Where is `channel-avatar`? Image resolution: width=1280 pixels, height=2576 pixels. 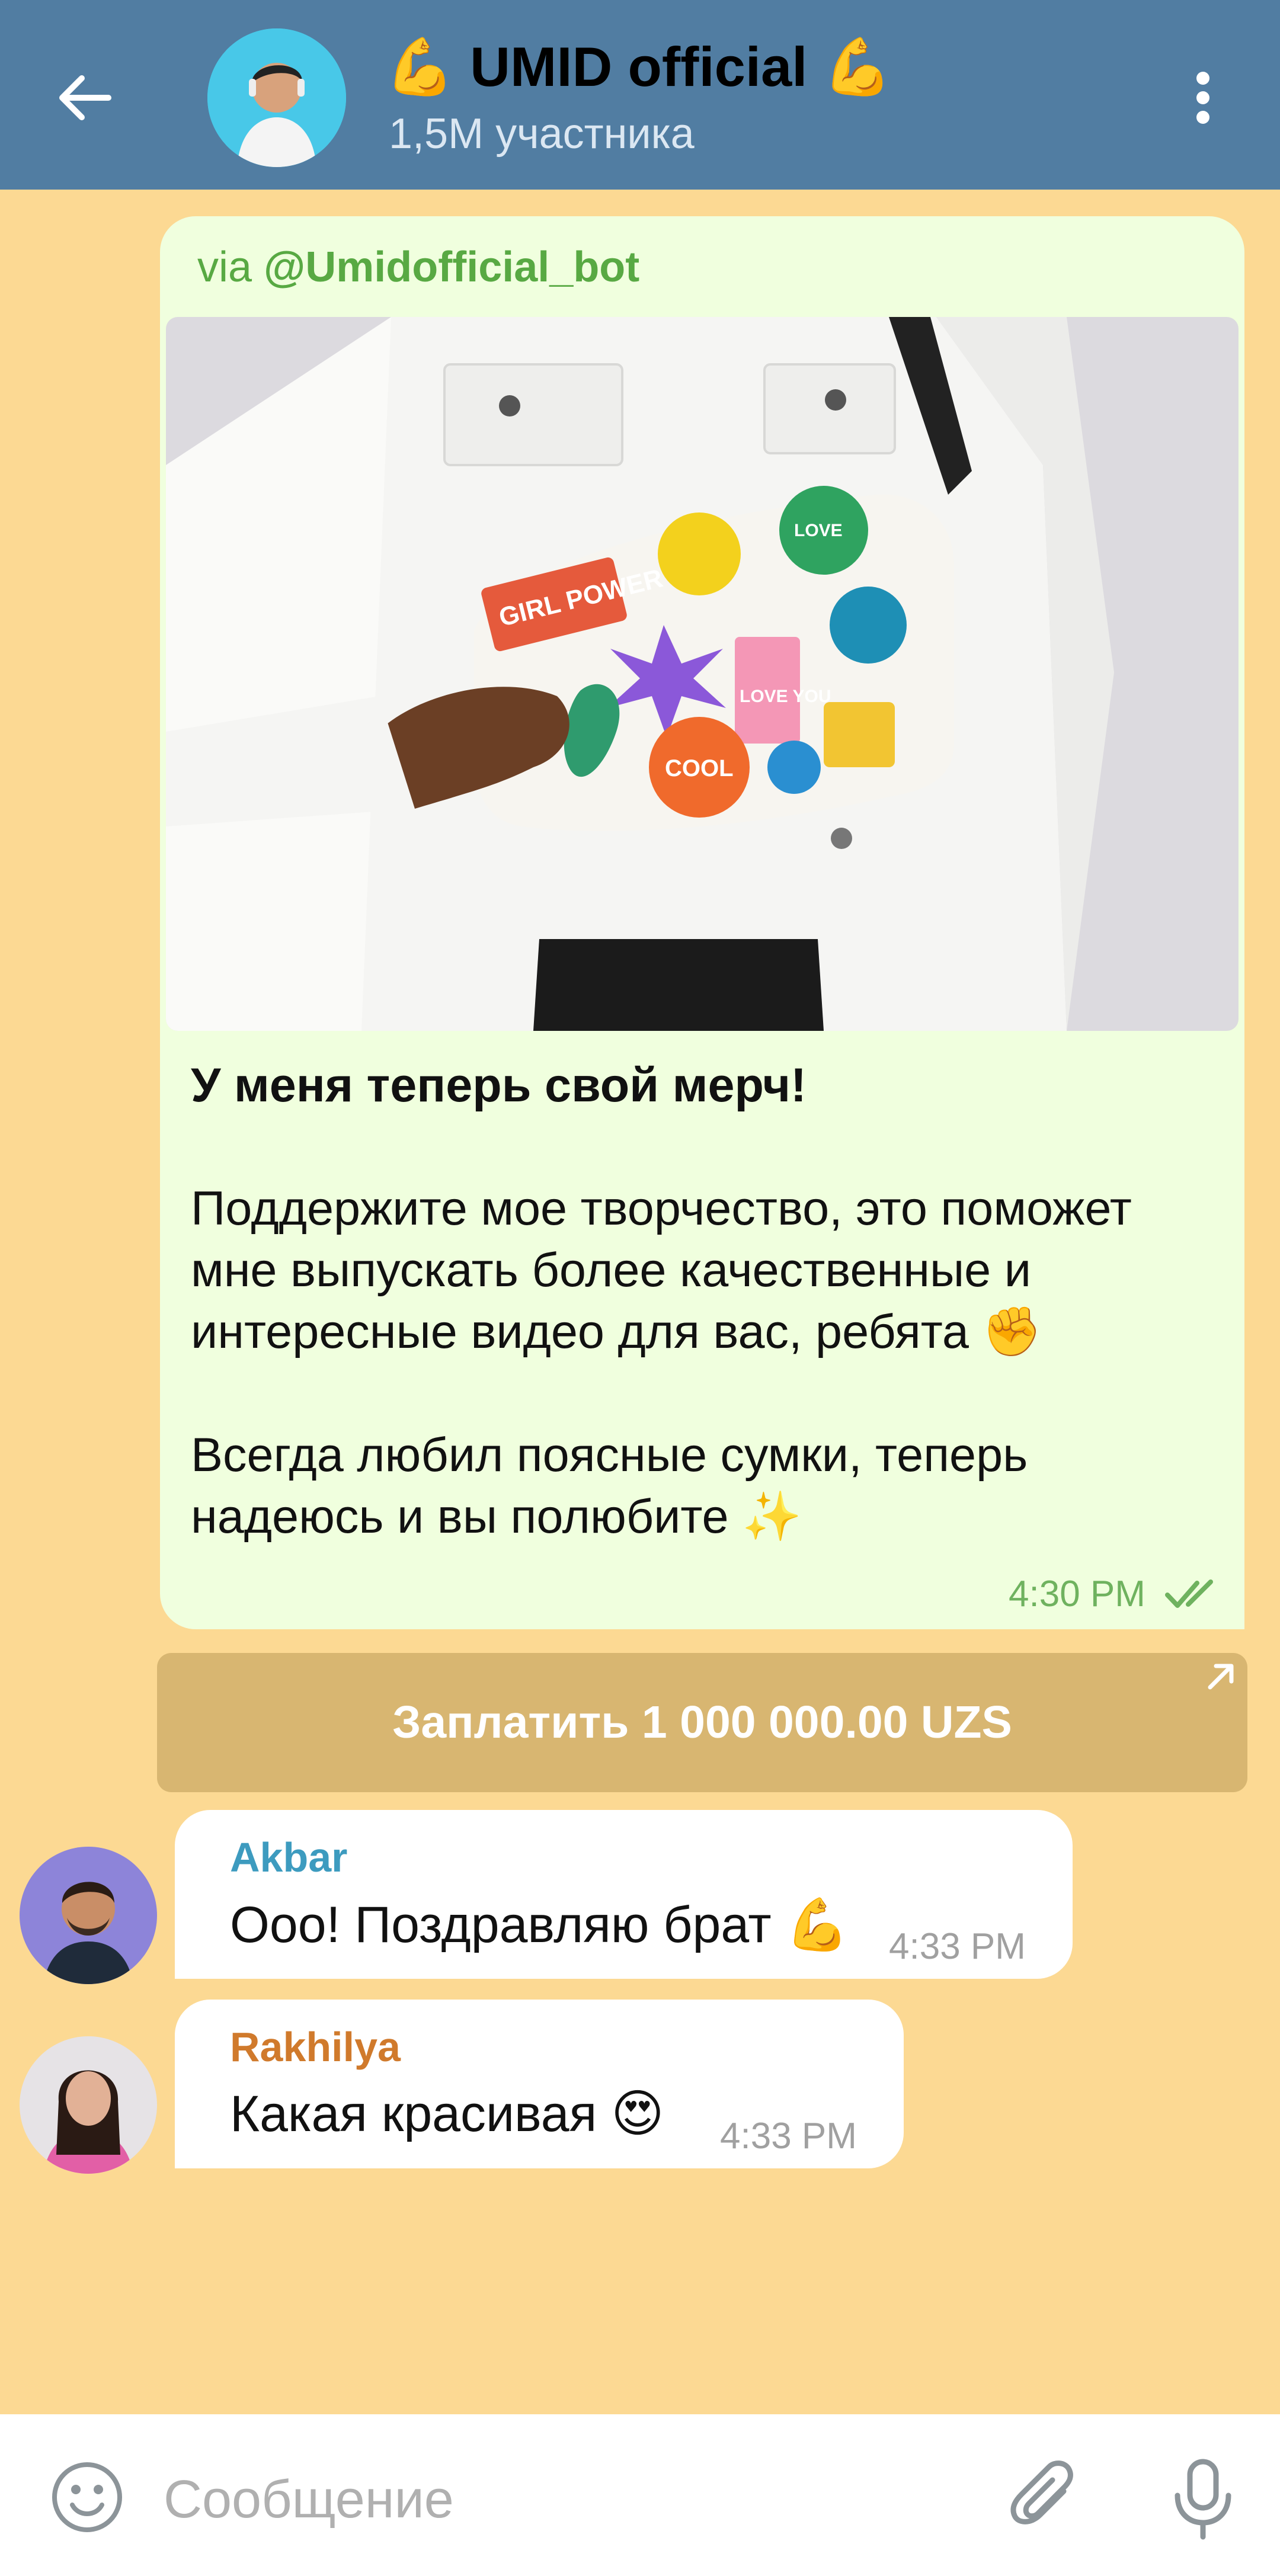
channel-avatar is located at coordinates (276, 97).